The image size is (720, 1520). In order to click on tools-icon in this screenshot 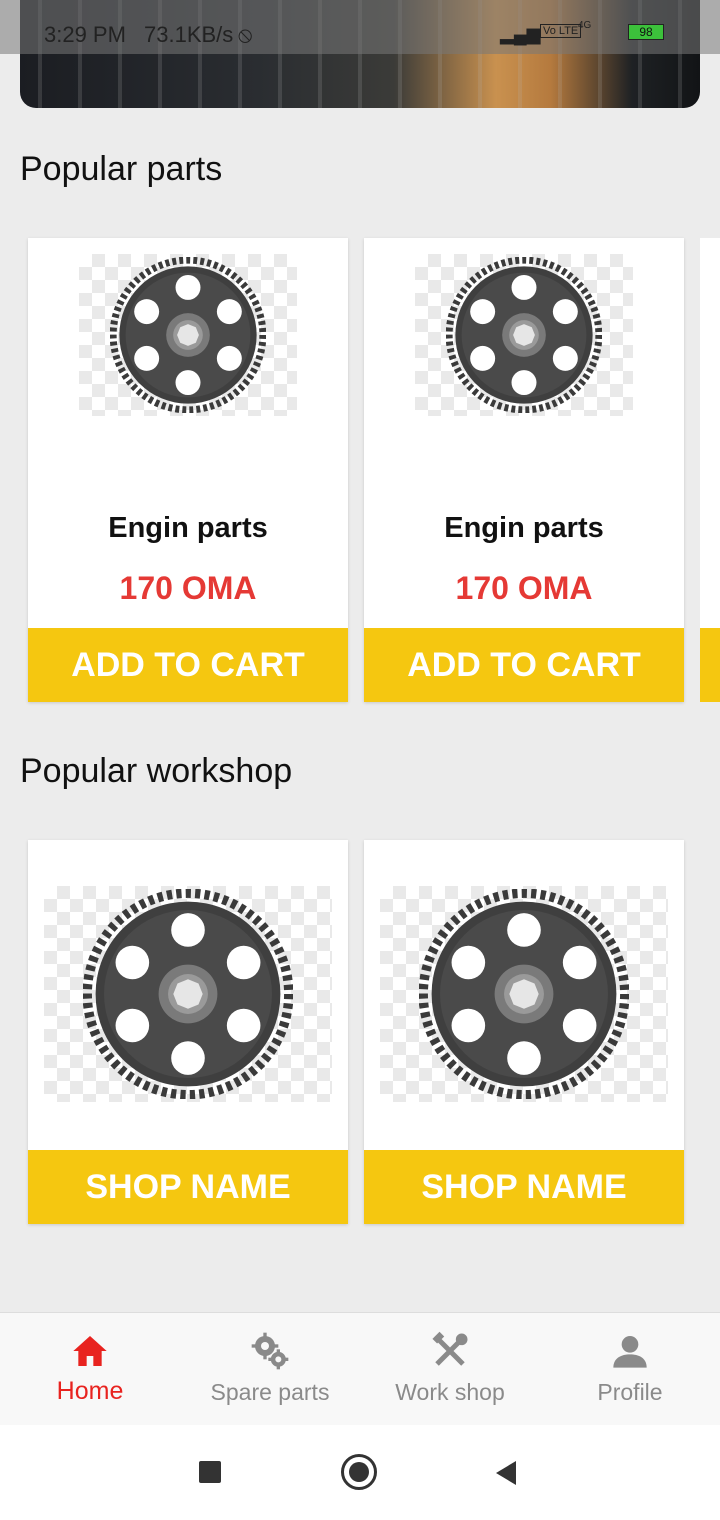, I will do `click(450, 1348)`.